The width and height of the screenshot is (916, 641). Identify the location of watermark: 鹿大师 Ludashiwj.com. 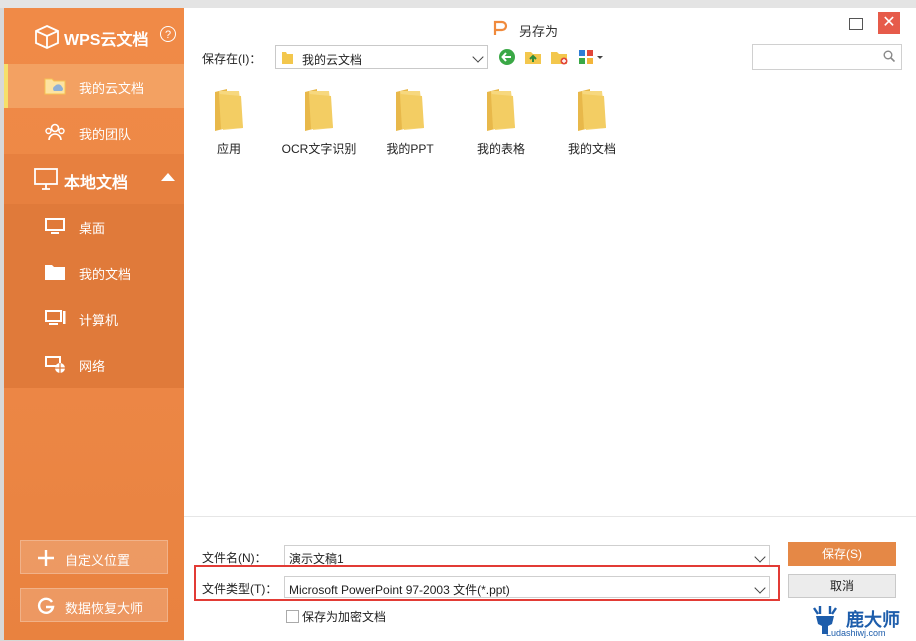
(861, 621).